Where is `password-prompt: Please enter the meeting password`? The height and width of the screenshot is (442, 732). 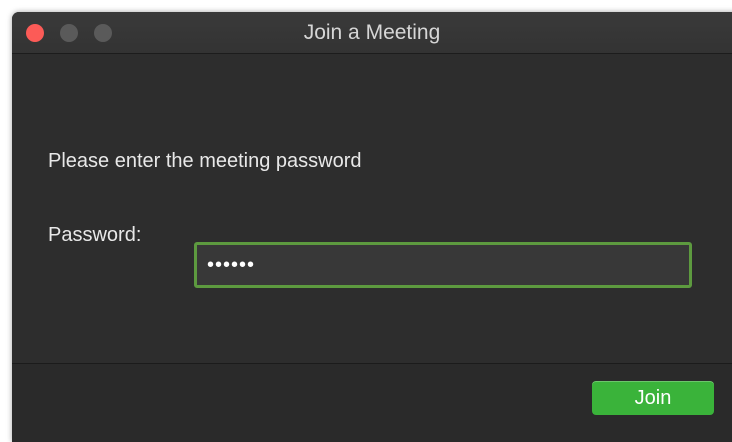 password-prompt: Please enter the meeting password is located at coordinates (205, 161).